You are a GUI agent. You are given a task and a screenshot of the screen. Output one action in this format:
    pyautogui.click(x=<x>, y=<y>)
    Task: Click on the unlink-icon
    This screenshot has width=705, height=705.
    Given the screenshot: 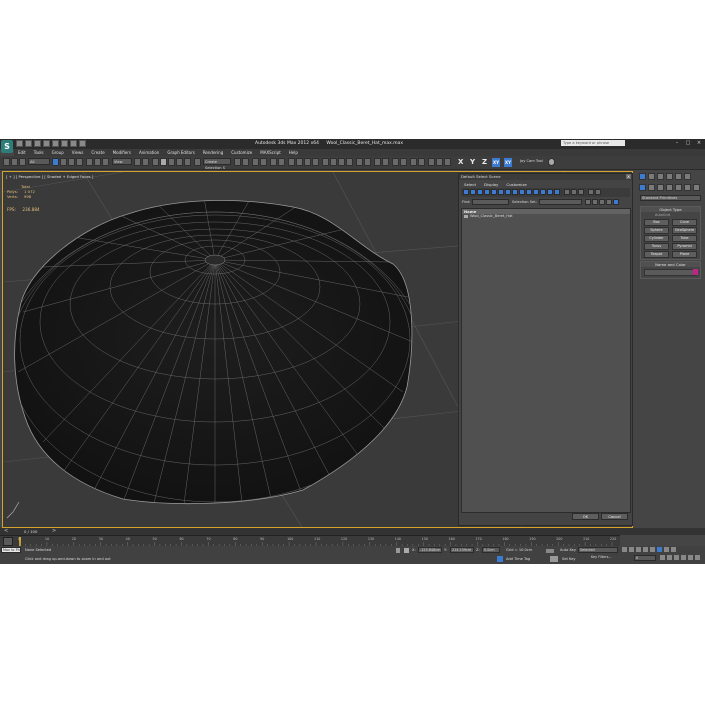 What is the action you would take?
    pyautogui.click(x=14, y=162)
    